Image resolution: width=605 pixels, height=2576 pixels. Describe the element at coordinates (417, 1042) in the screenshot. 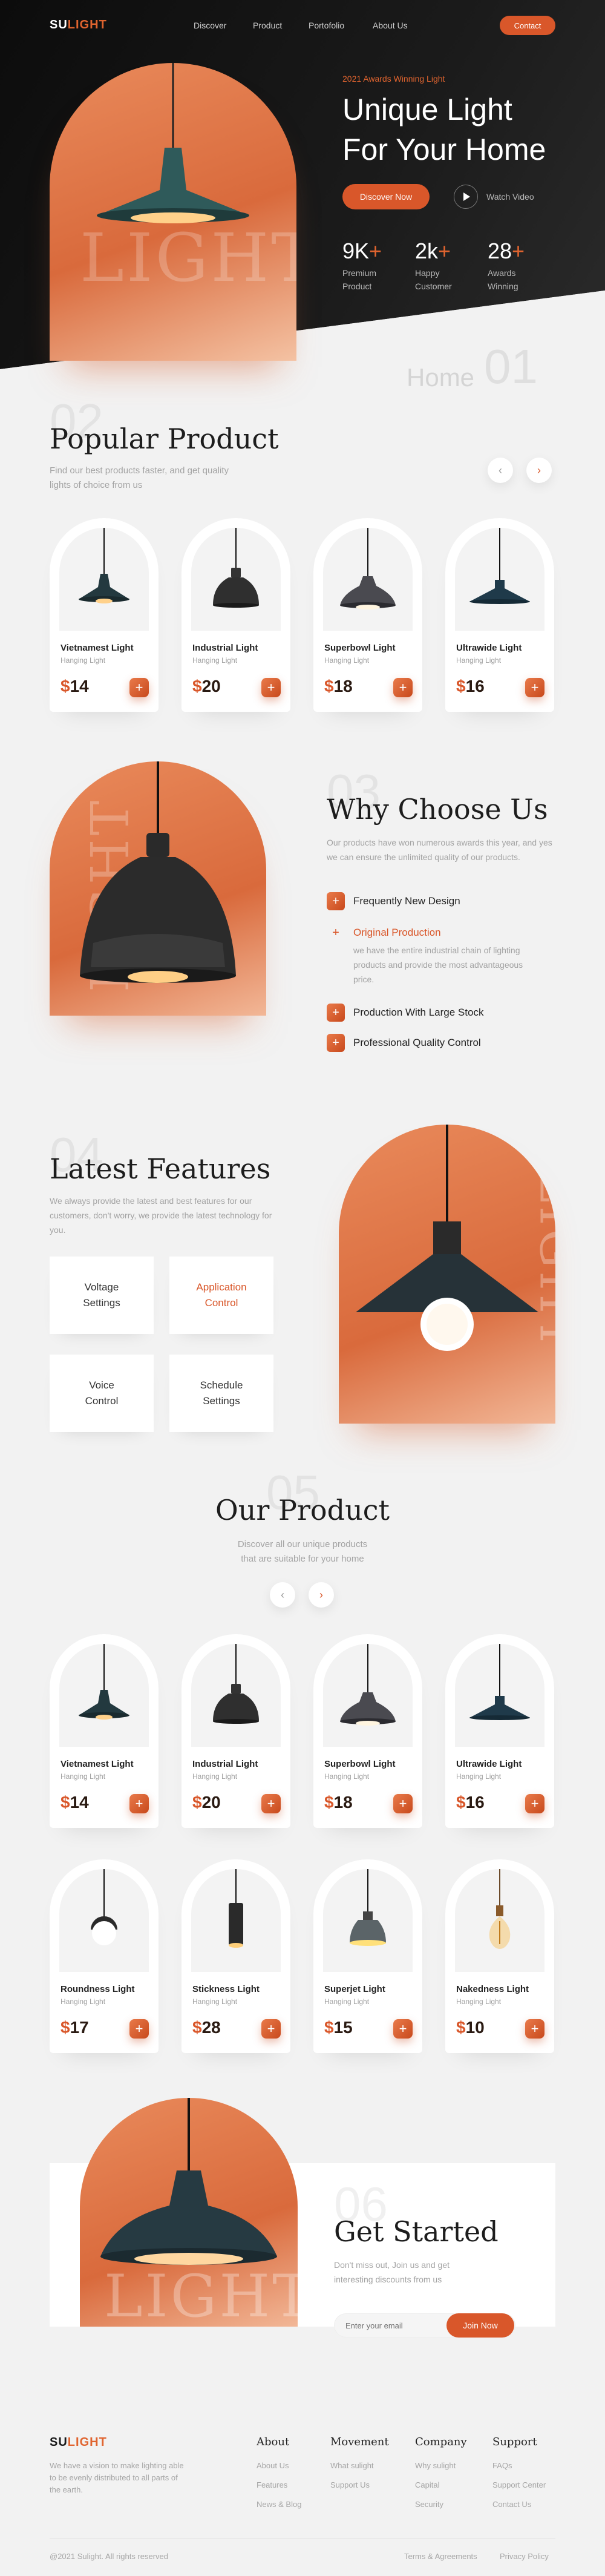

I see `why-item-label: Professional Quality Control` at that location.